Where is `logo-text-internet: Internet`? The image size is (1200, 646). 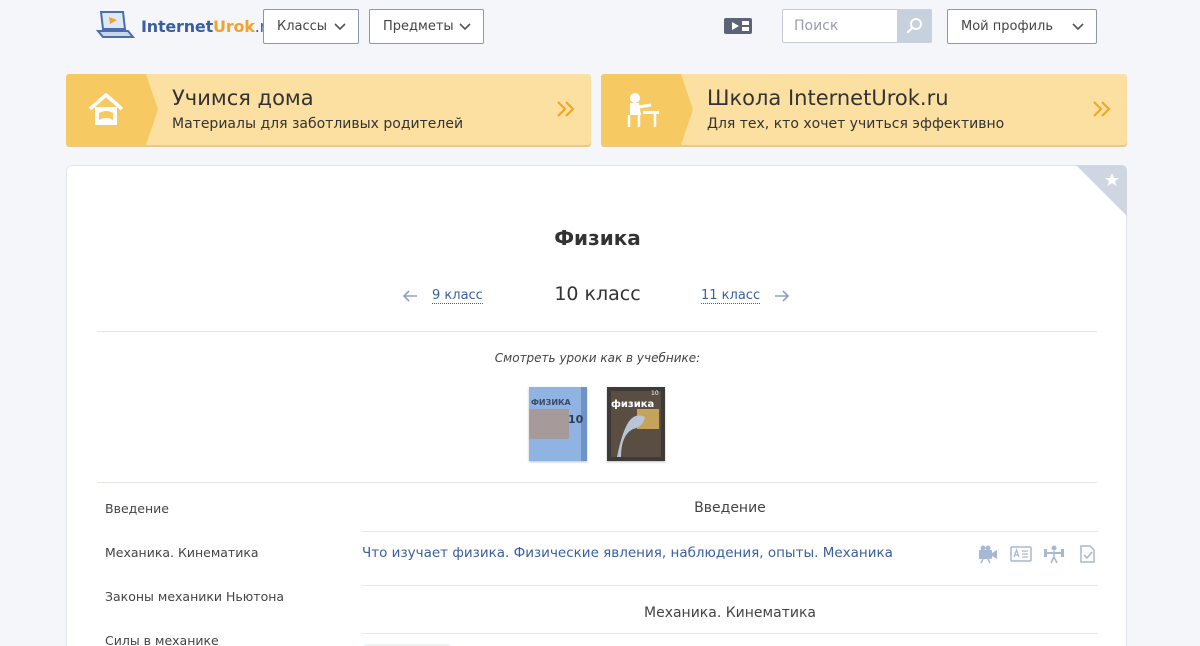
logo-text-internet: Internet is located at coordinates (177, 26).